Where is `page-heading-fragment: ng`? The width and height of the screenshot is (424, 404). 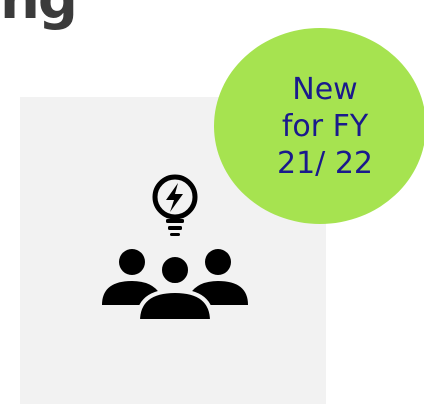
page-heading-fragment: ng is located at coordinates (39, 15).